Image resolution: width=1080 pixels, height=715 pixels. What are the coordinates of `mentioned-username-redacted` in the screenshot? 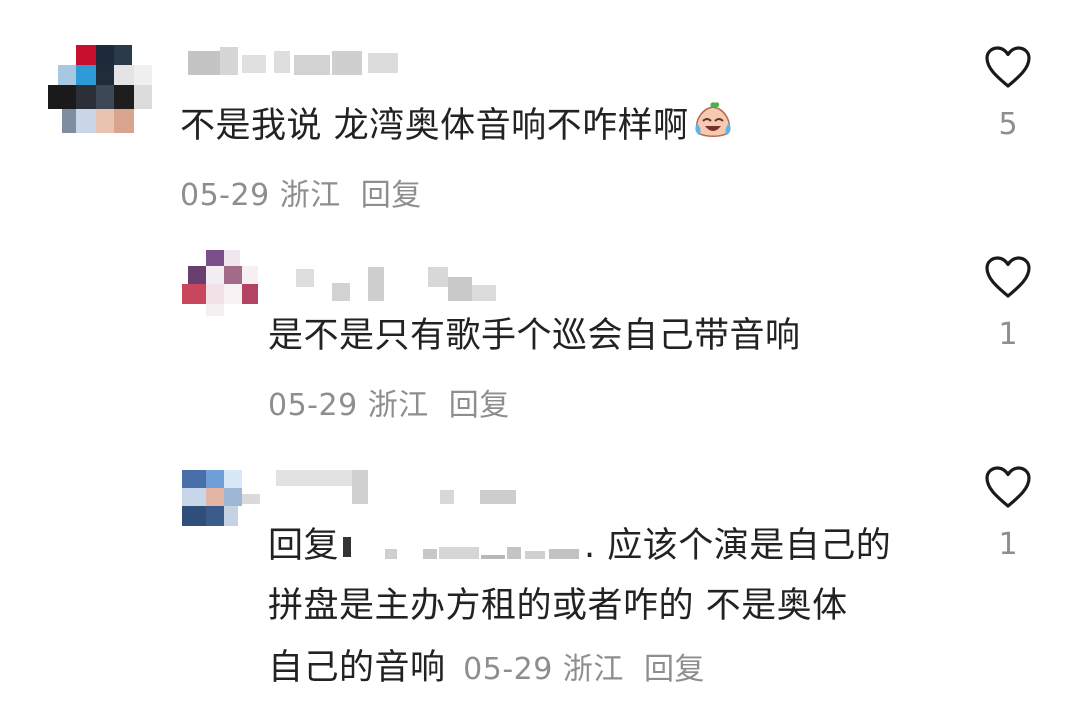 It's located at (461, 547).